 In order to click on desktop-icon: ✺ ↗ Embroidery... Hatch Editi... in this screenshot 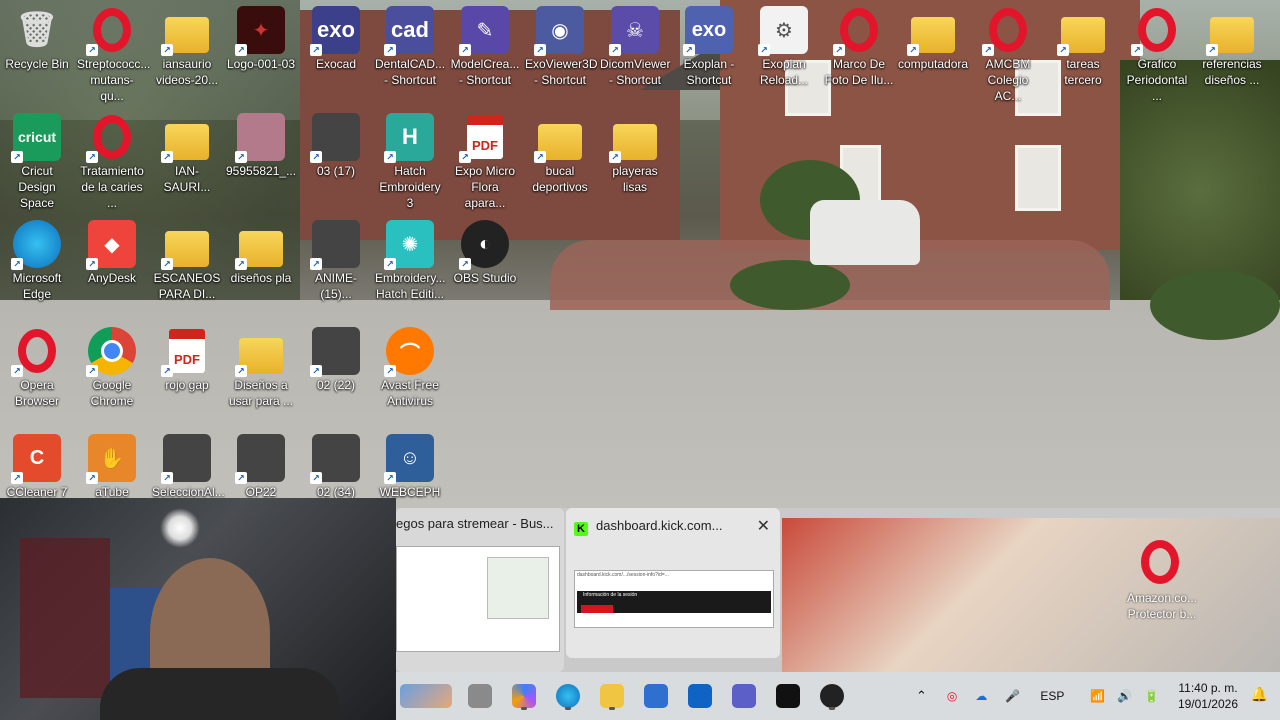, I will do `click(410, 266)`.